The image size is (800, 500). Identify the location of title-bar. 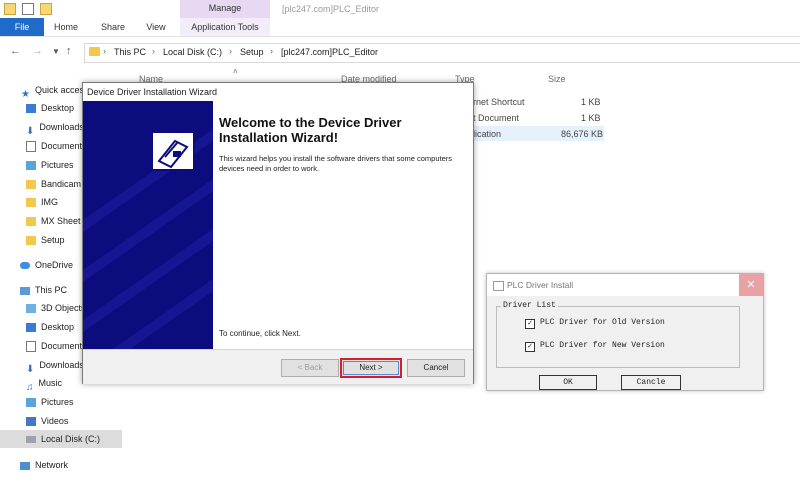
(400, 9).